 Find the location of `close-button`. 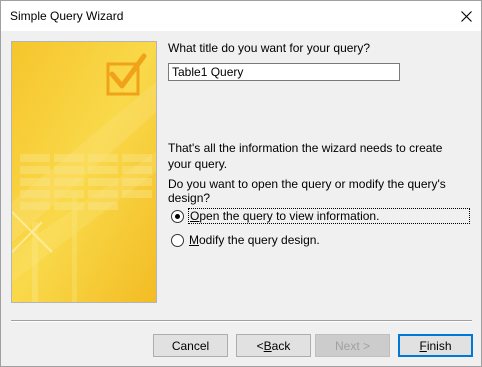

close-button is located at coordinates (466, 16).